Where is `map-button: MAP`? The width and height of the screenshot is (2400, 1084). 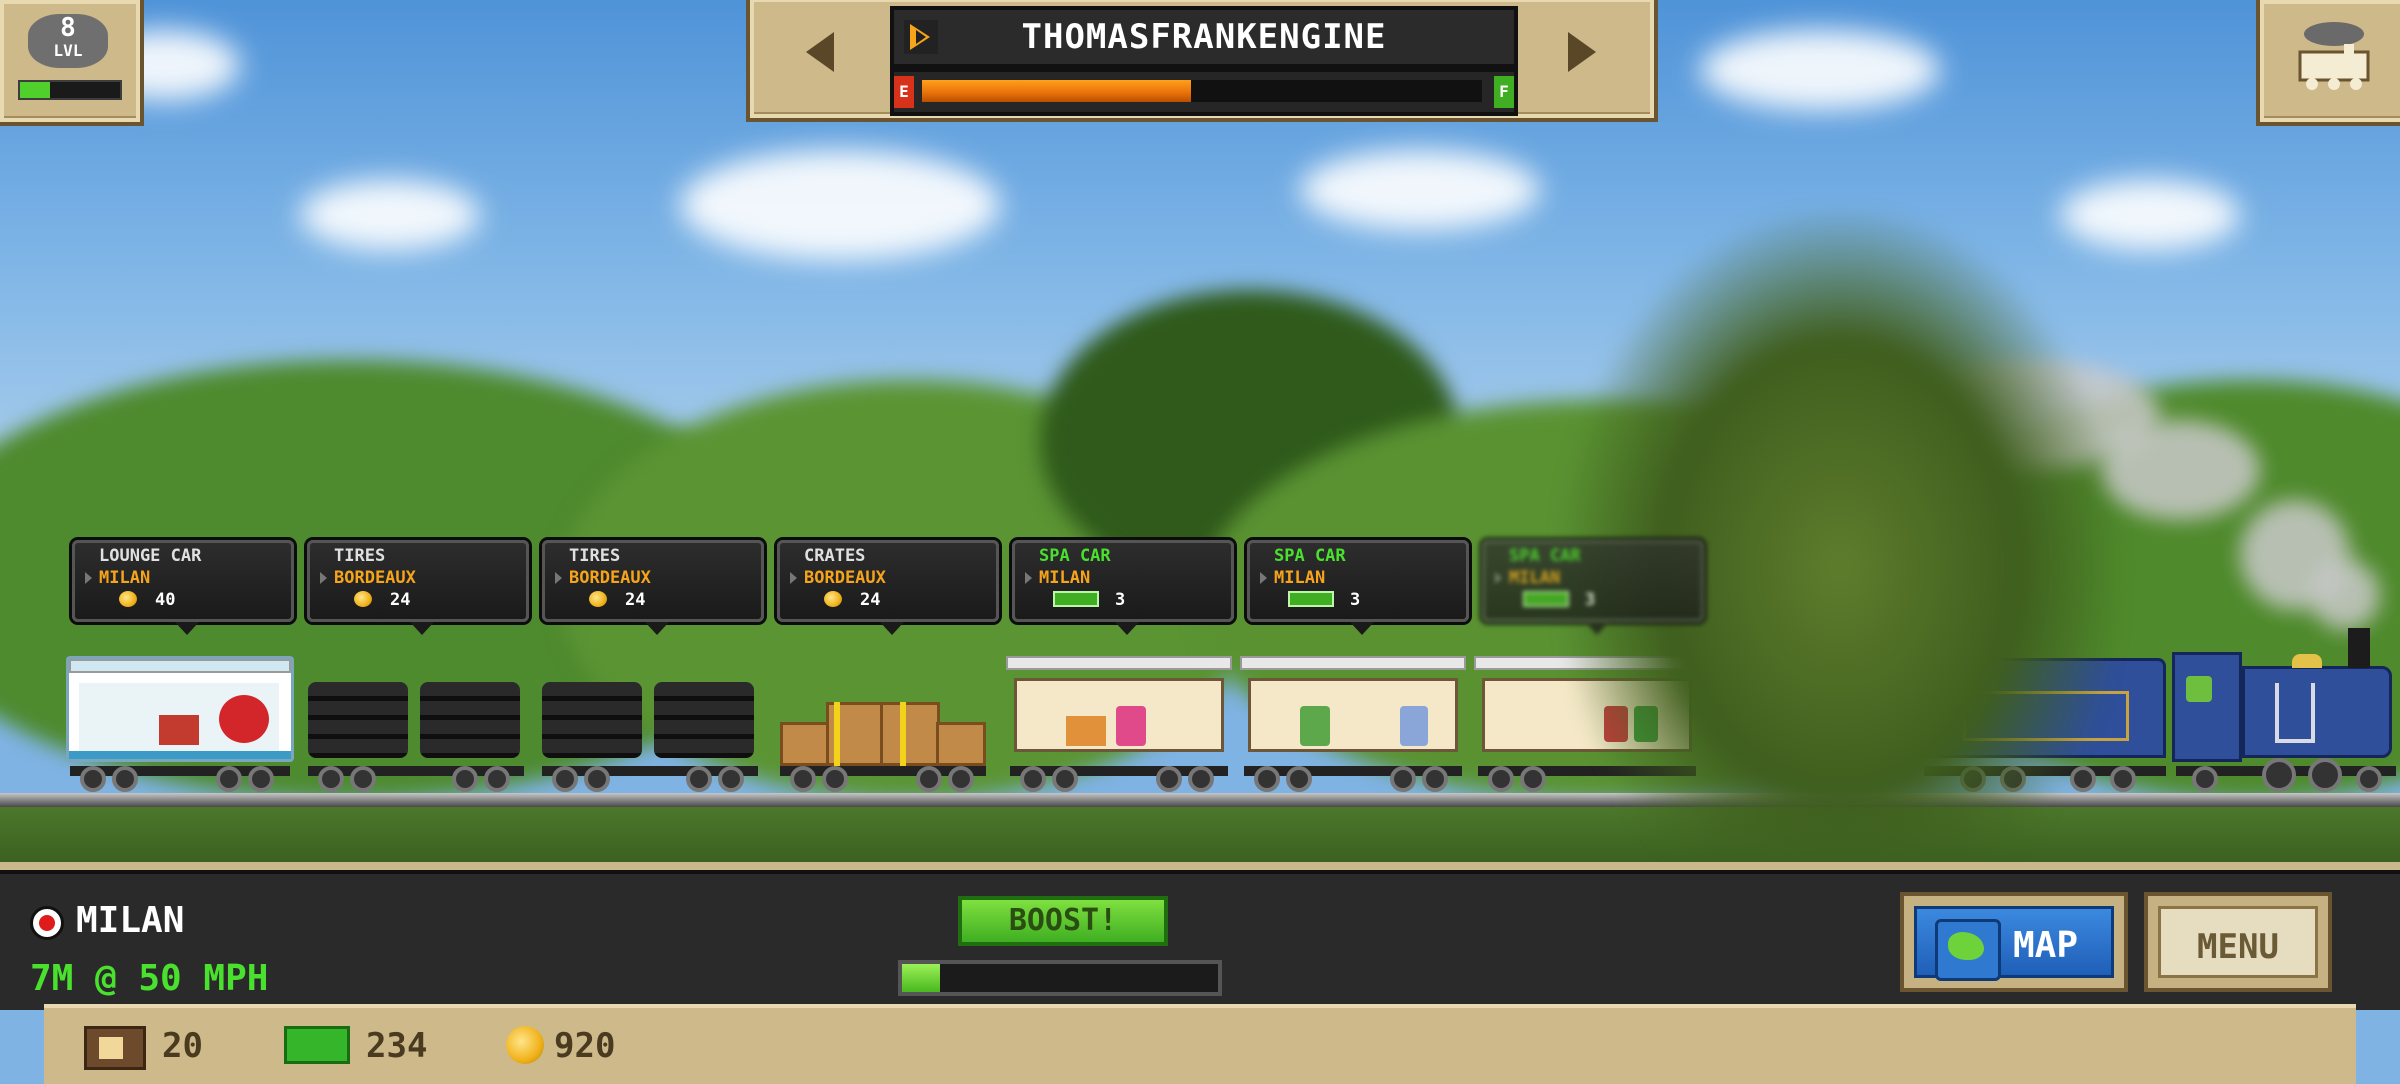
map-button: MAP is located at coordinates (2014, 942).